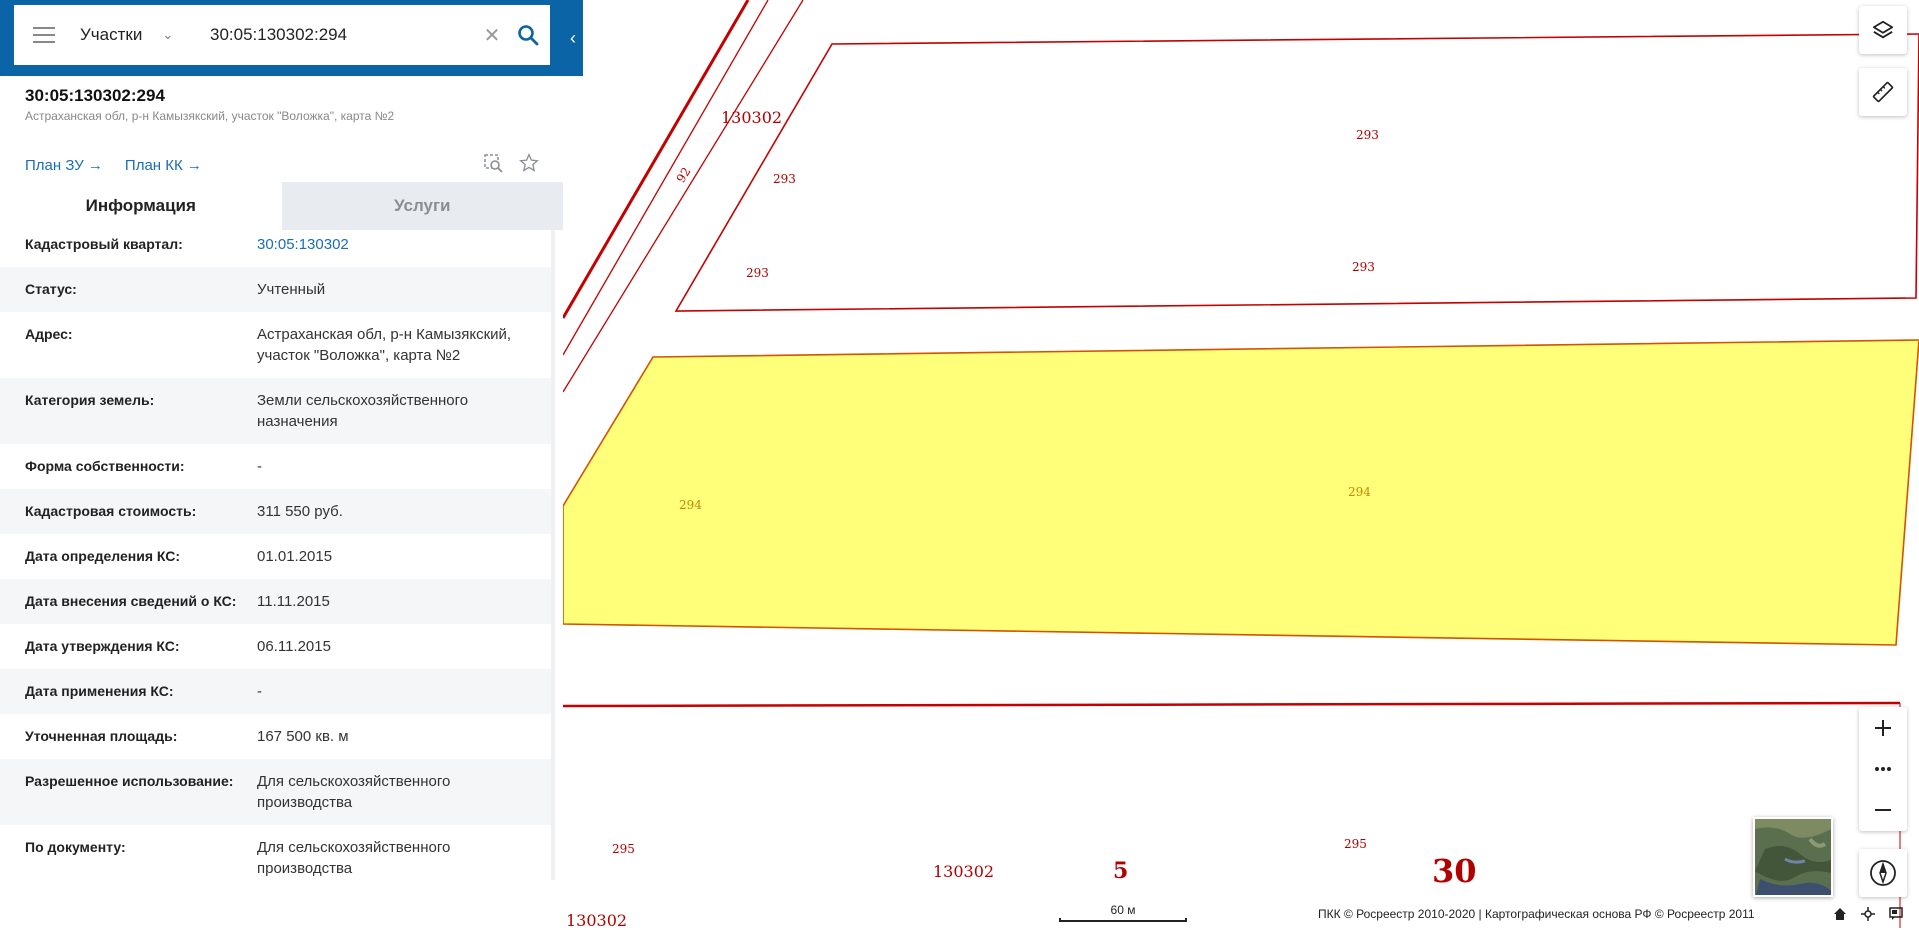  I want to click on plan-links: План ЗУ → План КК →, so click(113, 165).